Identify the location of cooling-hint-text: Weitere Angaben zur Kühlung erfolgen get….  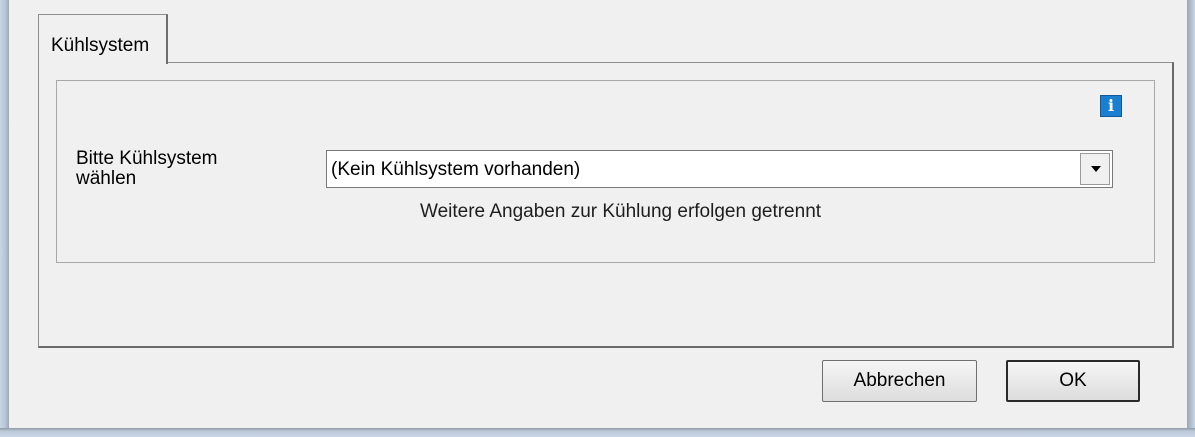
(621, 211).